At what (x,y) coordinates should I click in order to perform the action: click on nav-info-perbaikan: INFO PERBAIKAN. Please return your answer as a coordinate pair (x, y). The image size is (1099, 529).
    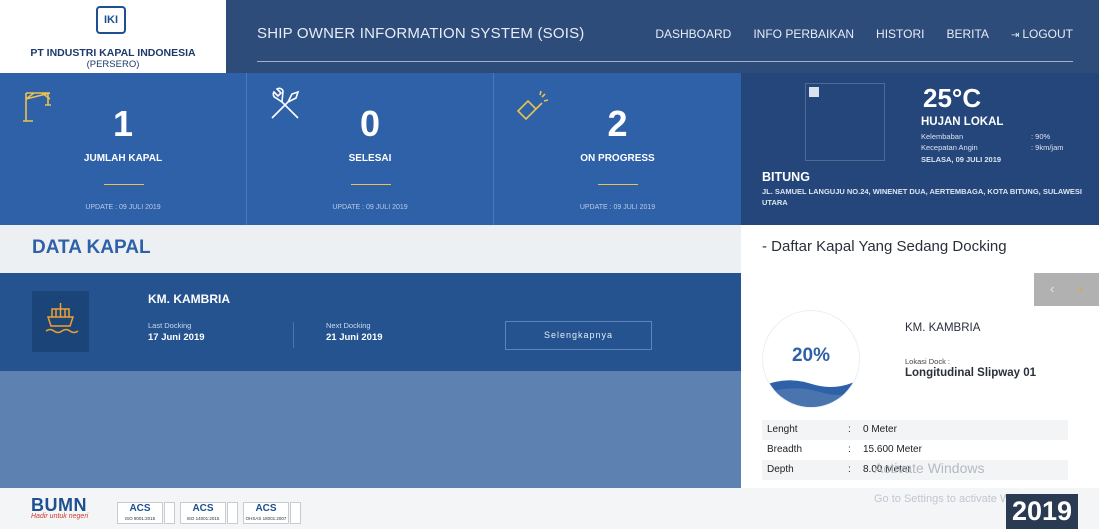
    Looking at the image, I should click on (803, 34).